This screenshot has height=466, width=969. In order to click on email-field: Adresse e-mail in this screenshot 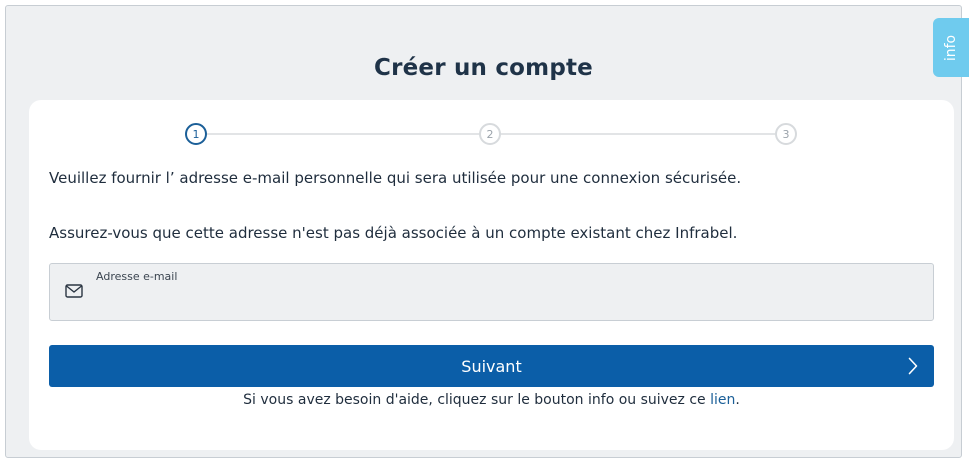, I will do `click(491, 292)`.